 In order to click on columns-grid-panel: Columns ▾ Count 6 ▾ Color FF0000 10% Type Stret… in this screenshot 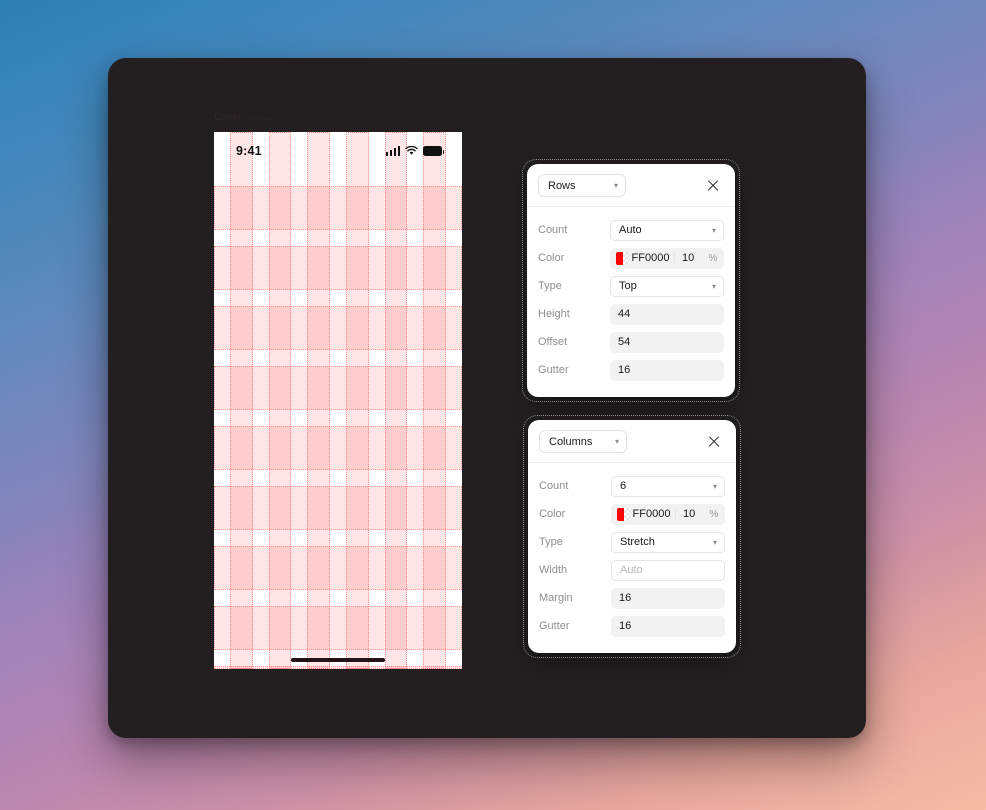, I will do `click(632, 536)`.